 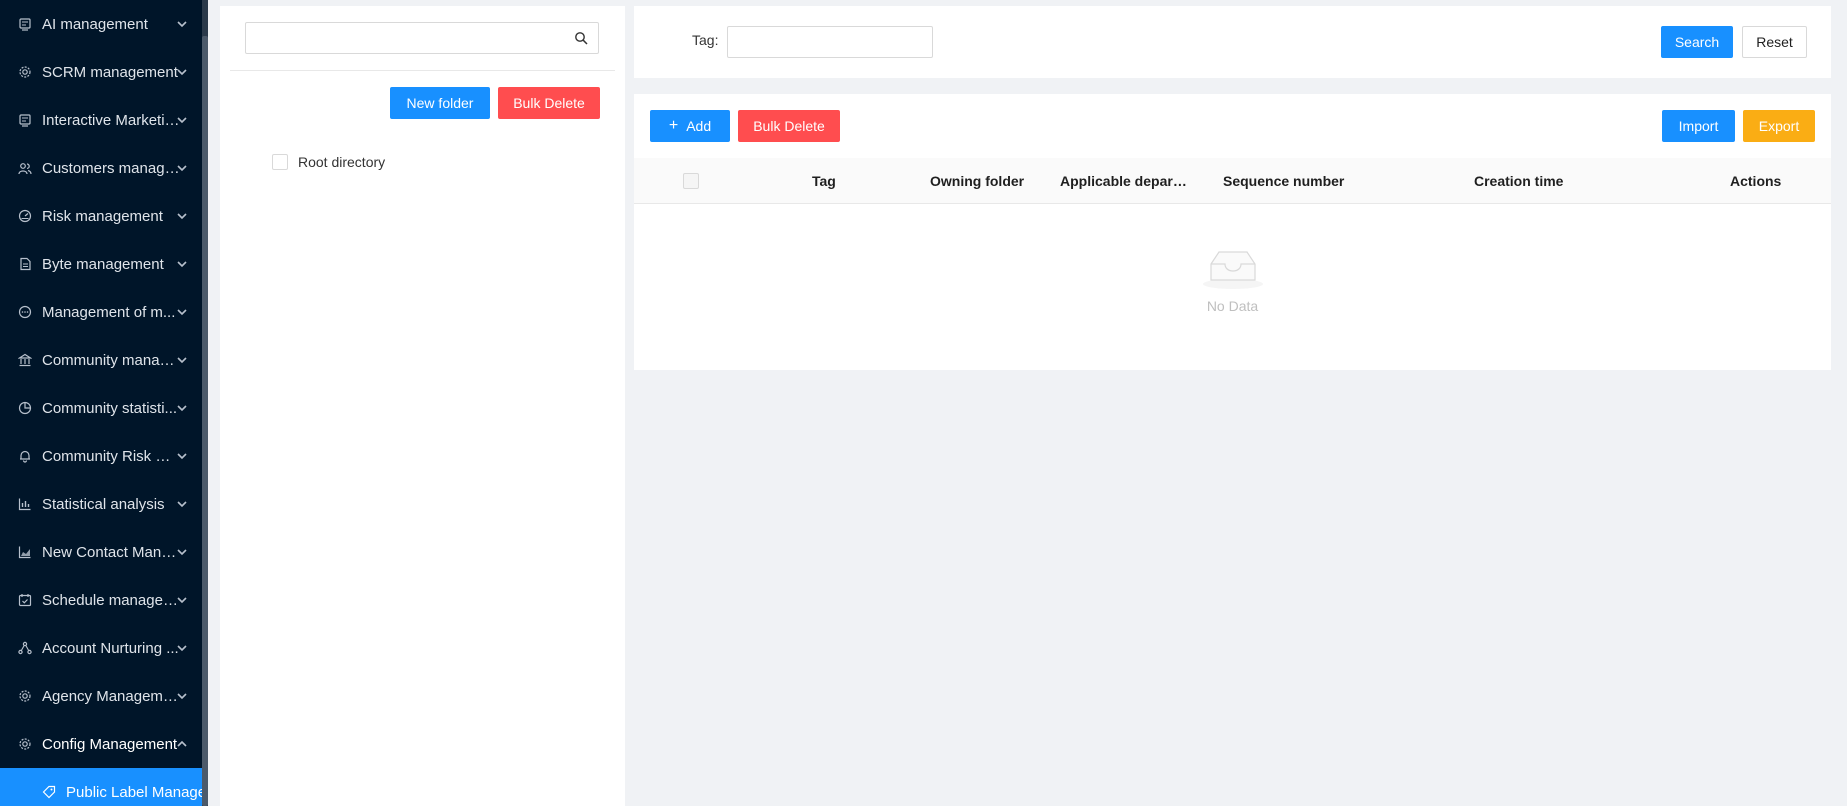 What do you see at coordinates (789, 126) in the screenshot?
I see `bulk-delete-button: Bulk Delete` at bounding box center [789, 126].